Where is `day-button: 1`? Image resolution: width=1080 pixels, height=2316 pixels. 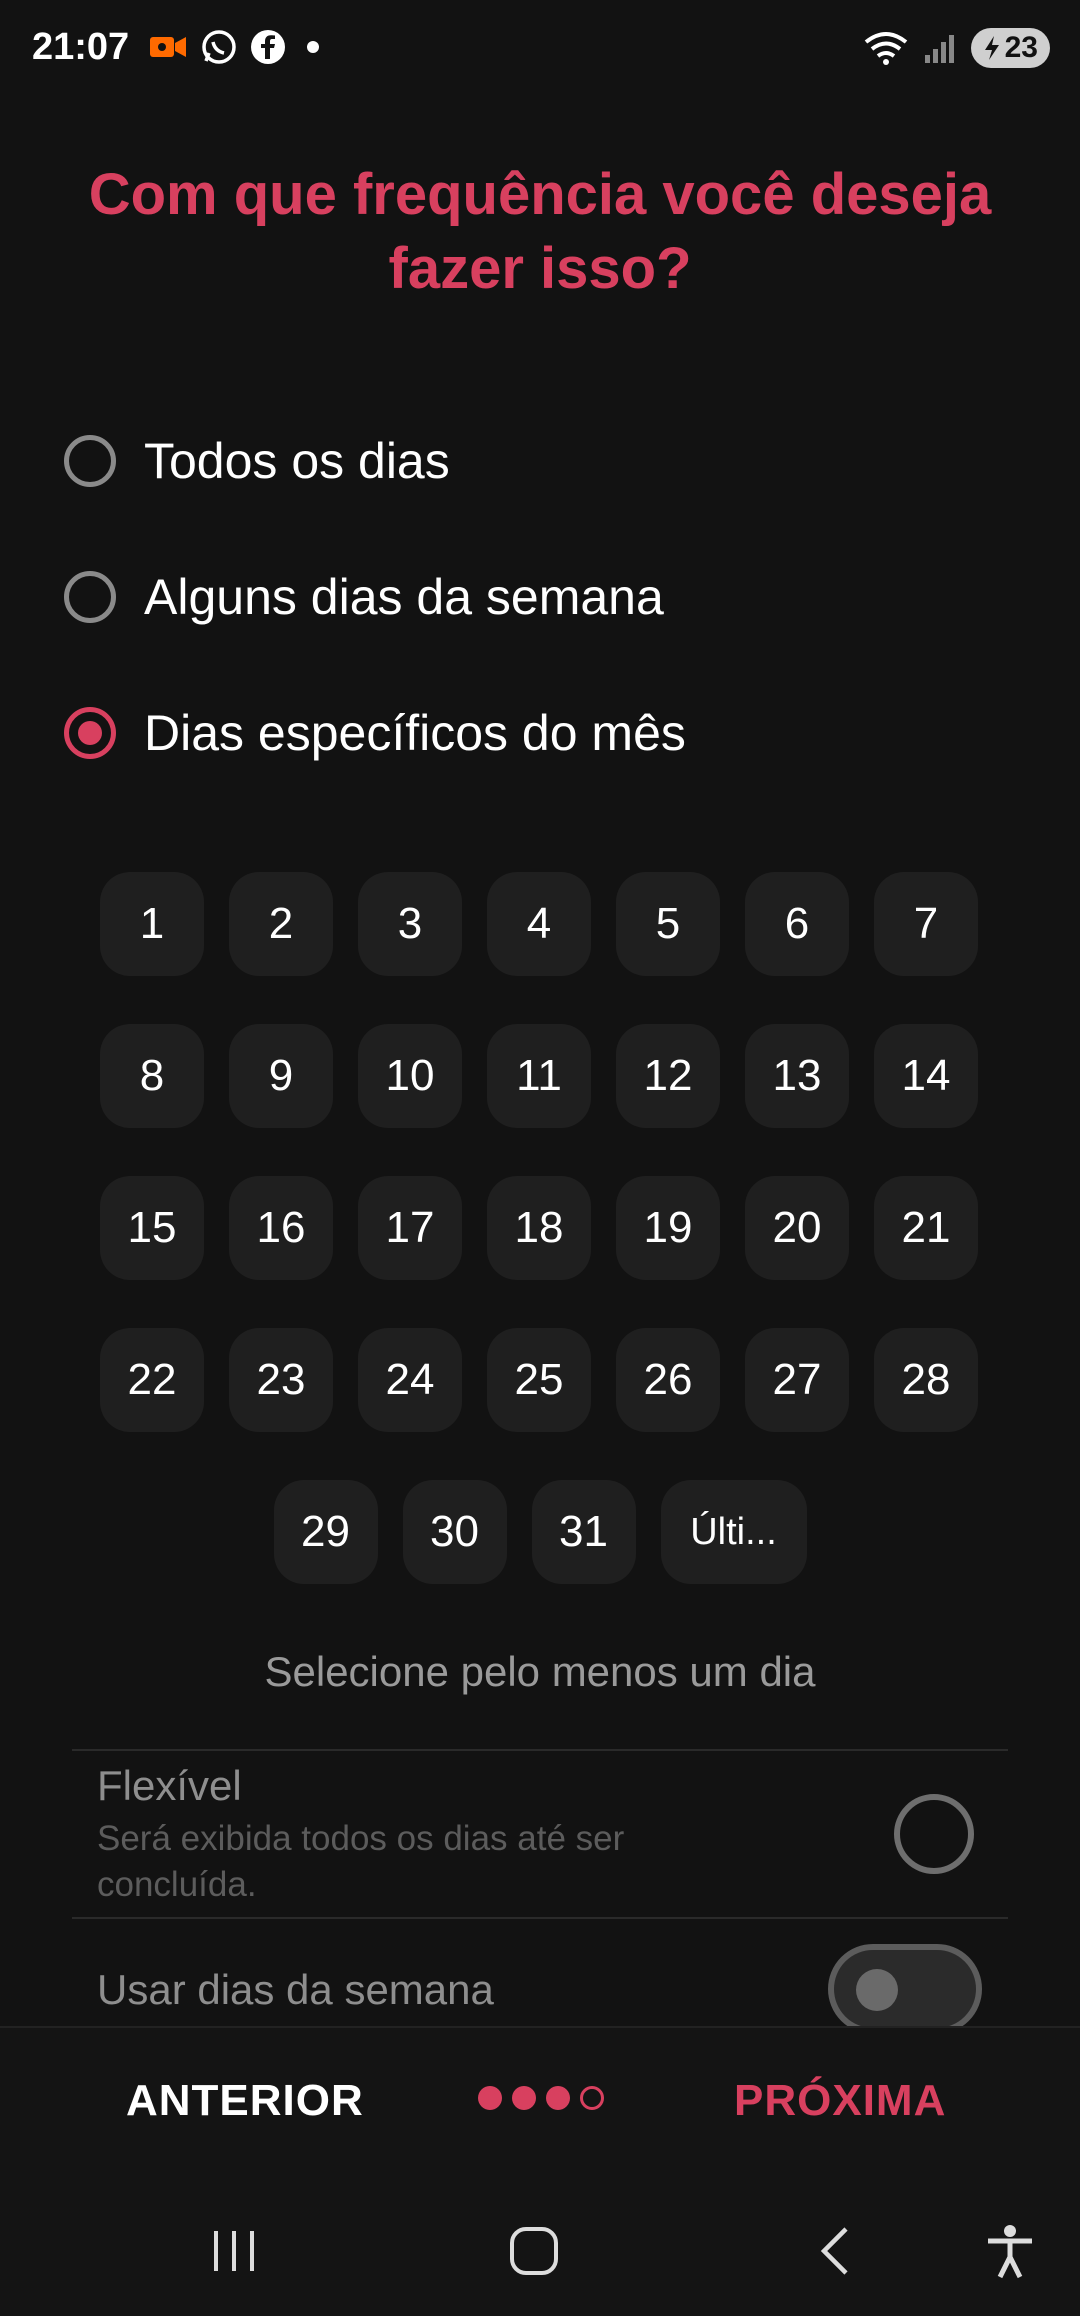 day-button: 1 is located at coordinates (152, 924).